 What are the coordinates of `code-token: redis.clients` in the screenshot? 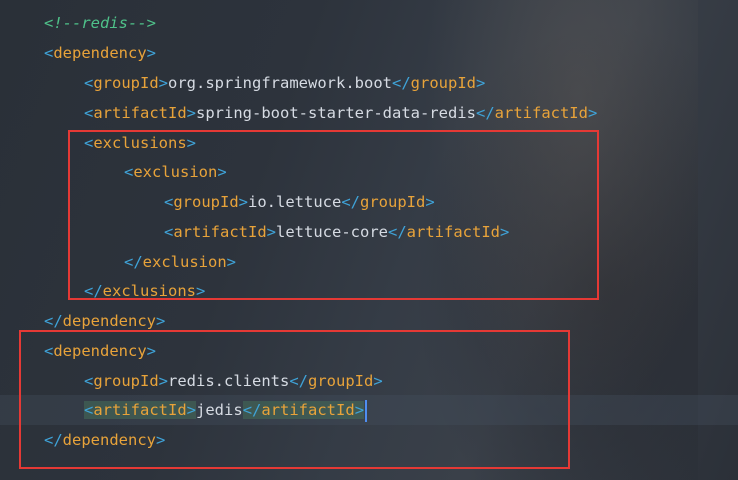 It's located at (229, 381).